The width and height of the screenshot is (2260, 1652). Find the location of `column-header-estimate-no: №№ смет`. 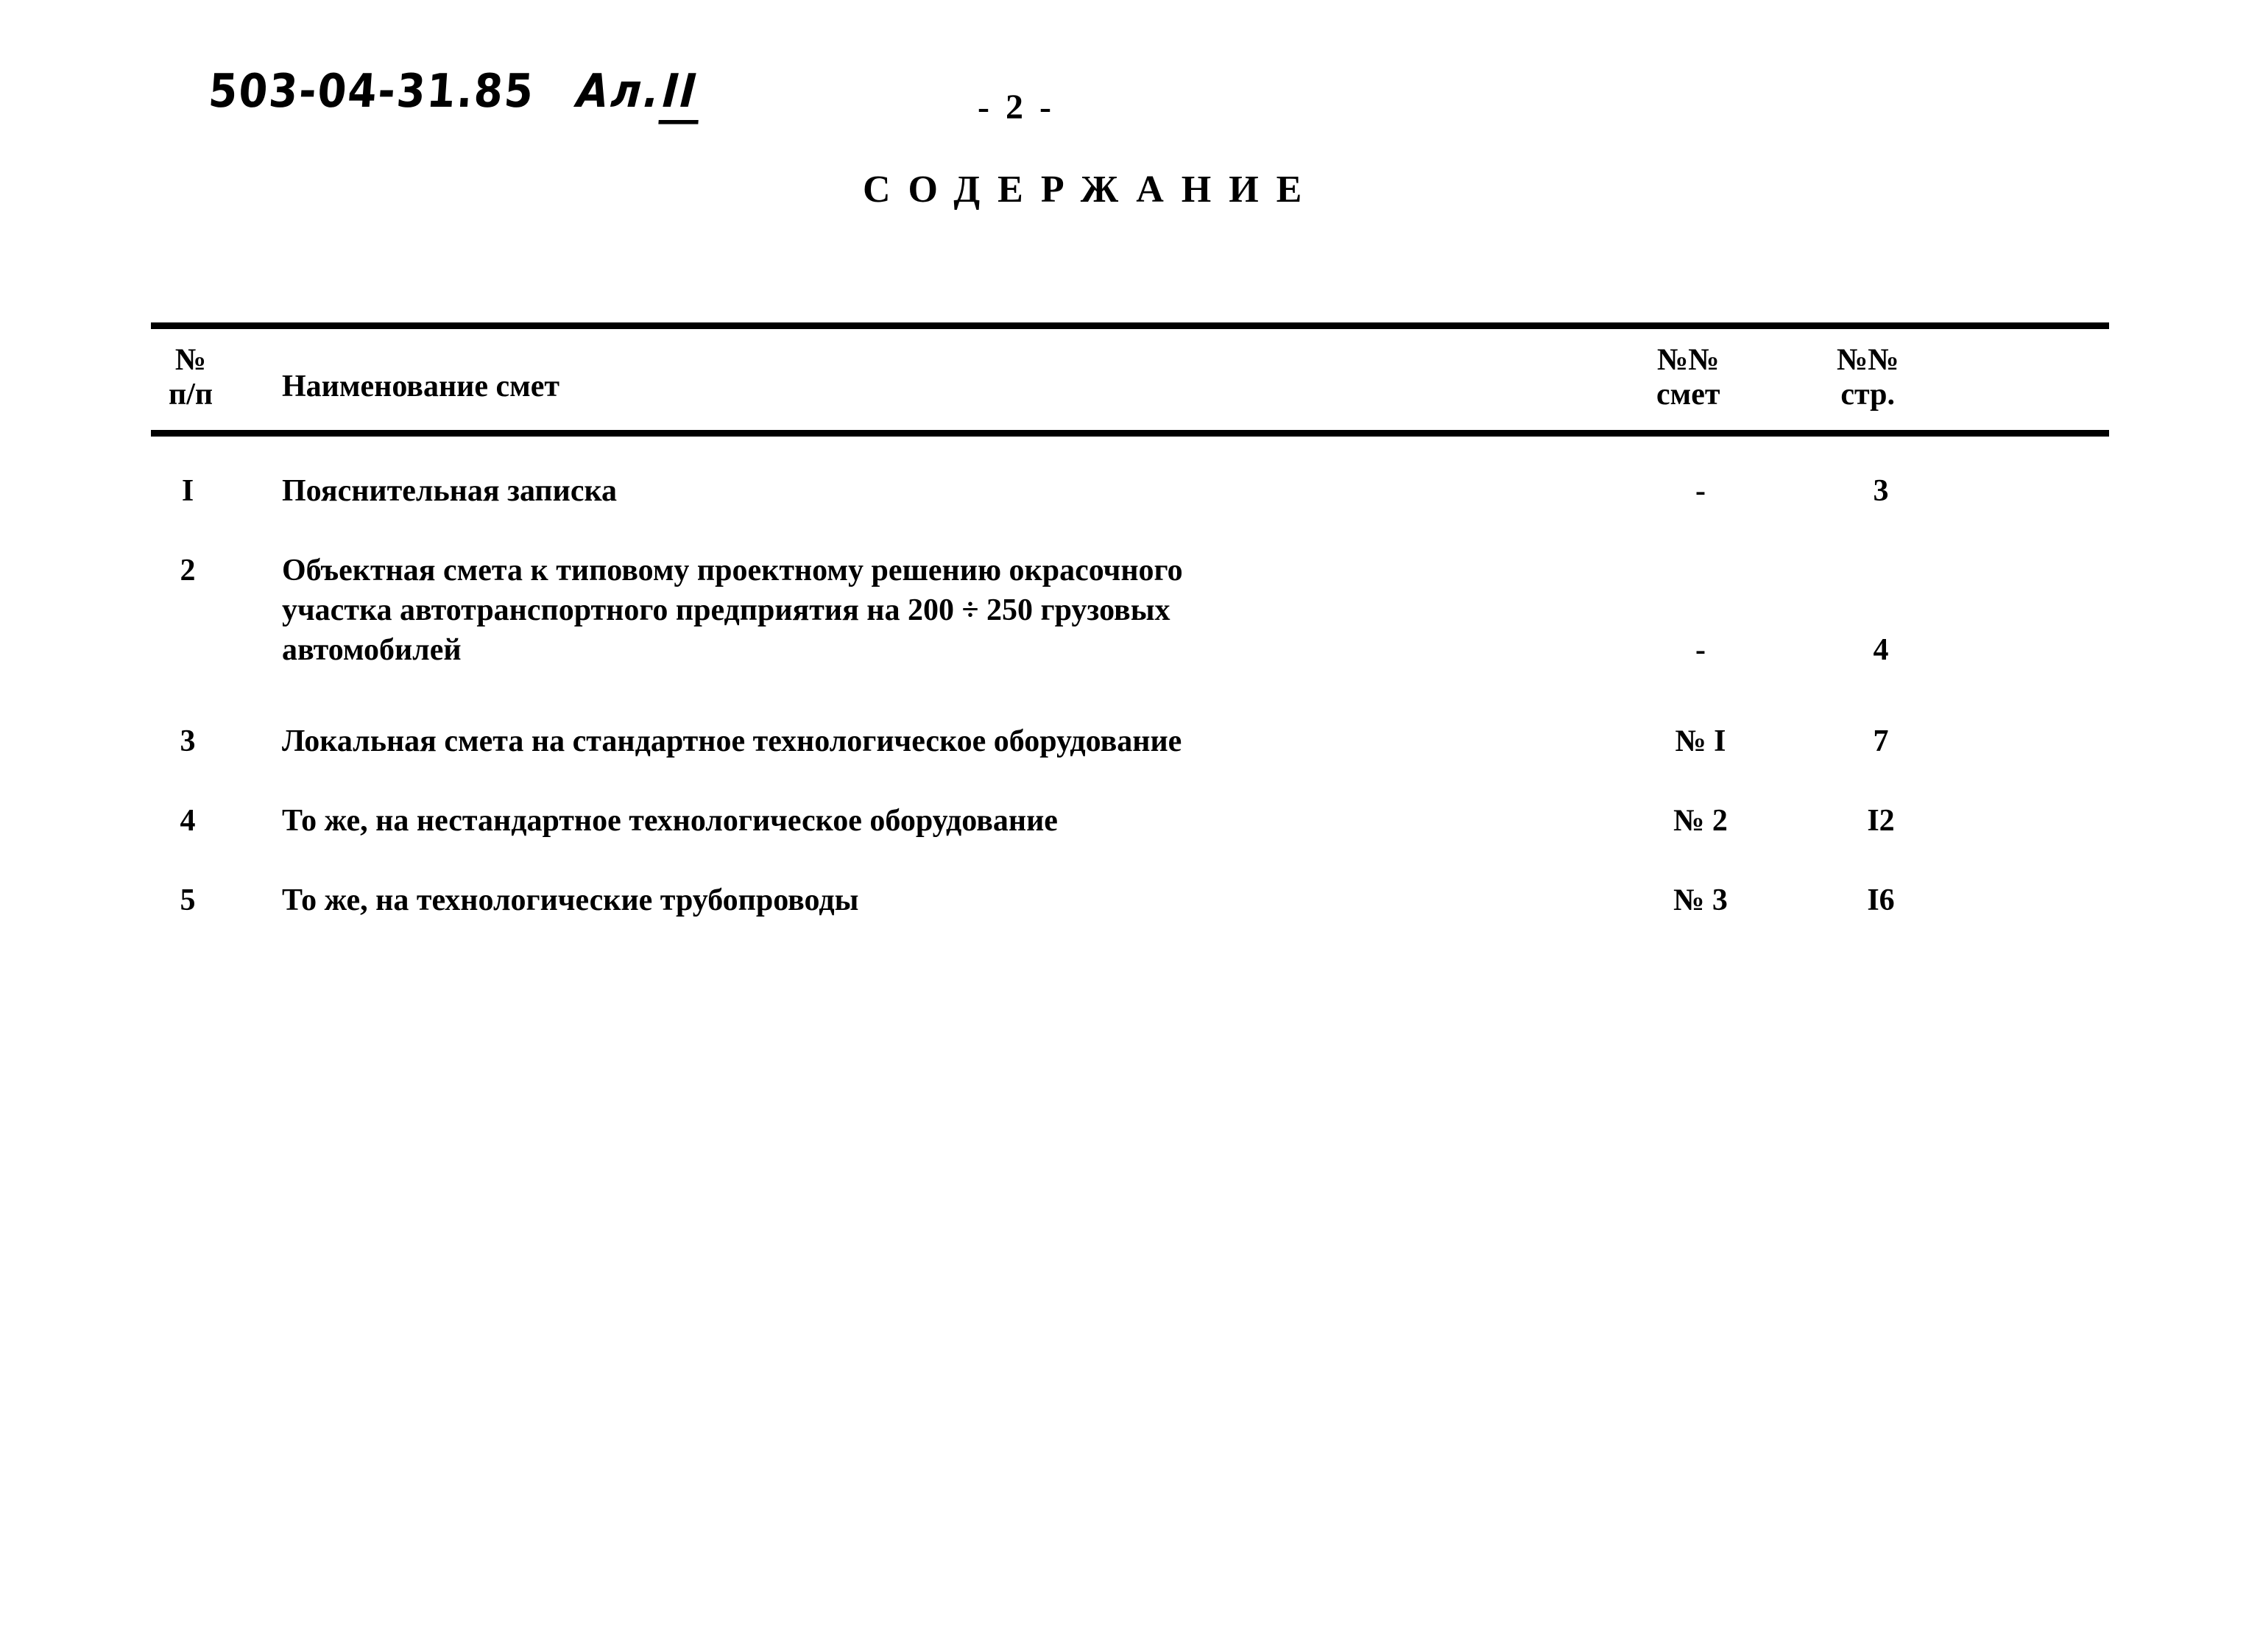

column-header-estimate-no: №№ смет is located at coordinates (1688, 378).